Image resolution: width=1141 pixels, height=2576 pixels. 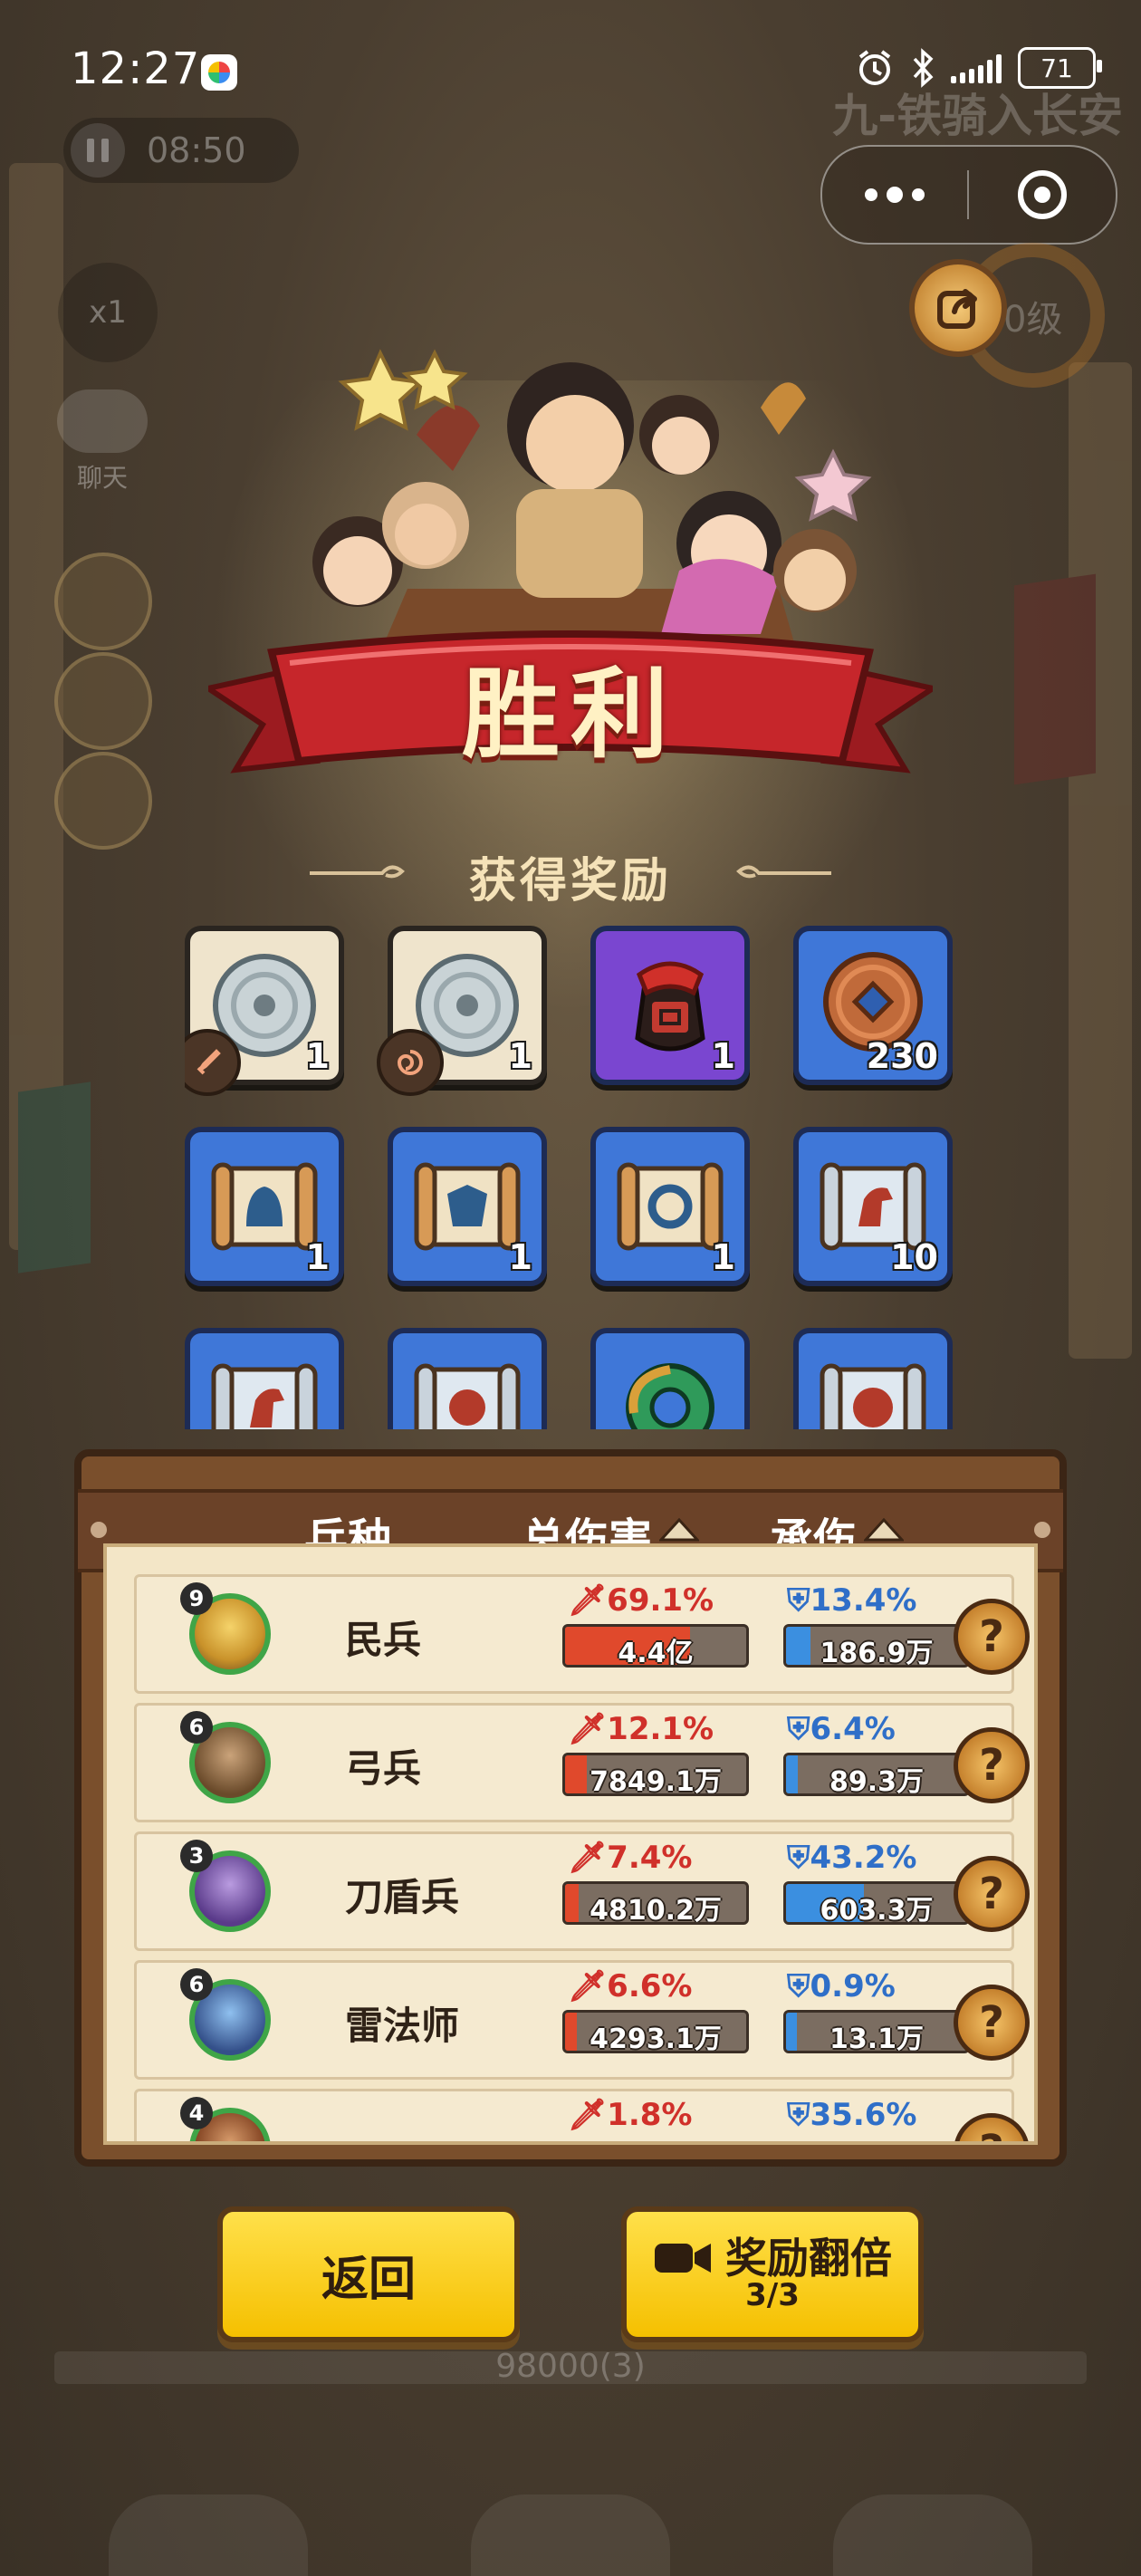 I want to click on reward-header: 获得奖励, so click(x=570, y=876).